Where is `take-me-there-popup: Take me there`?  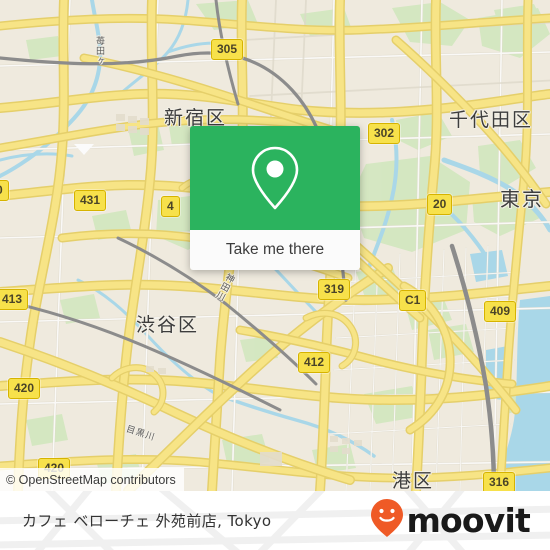
take-me-there-popup: Take me there is located at coordinates (275, 198).